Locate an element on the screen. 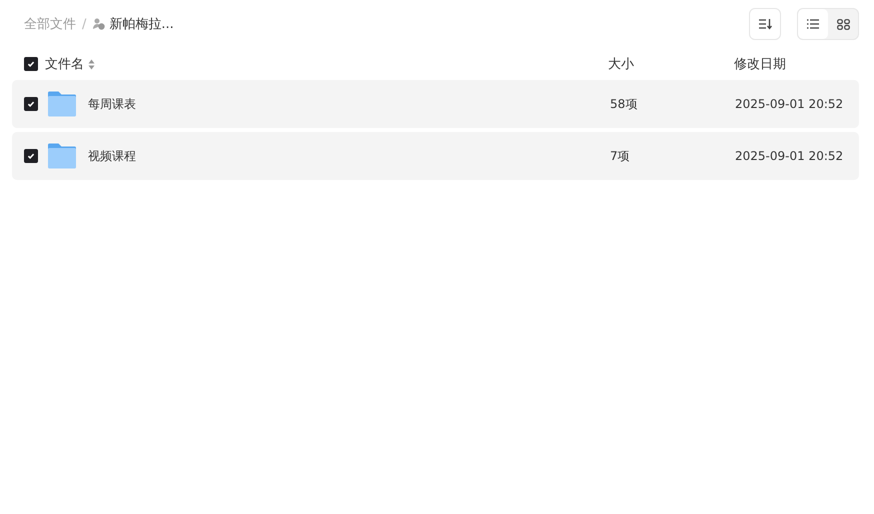 The width and height of the screenshot is (874, 514). grid-icon is located at coordinates (843, 24).